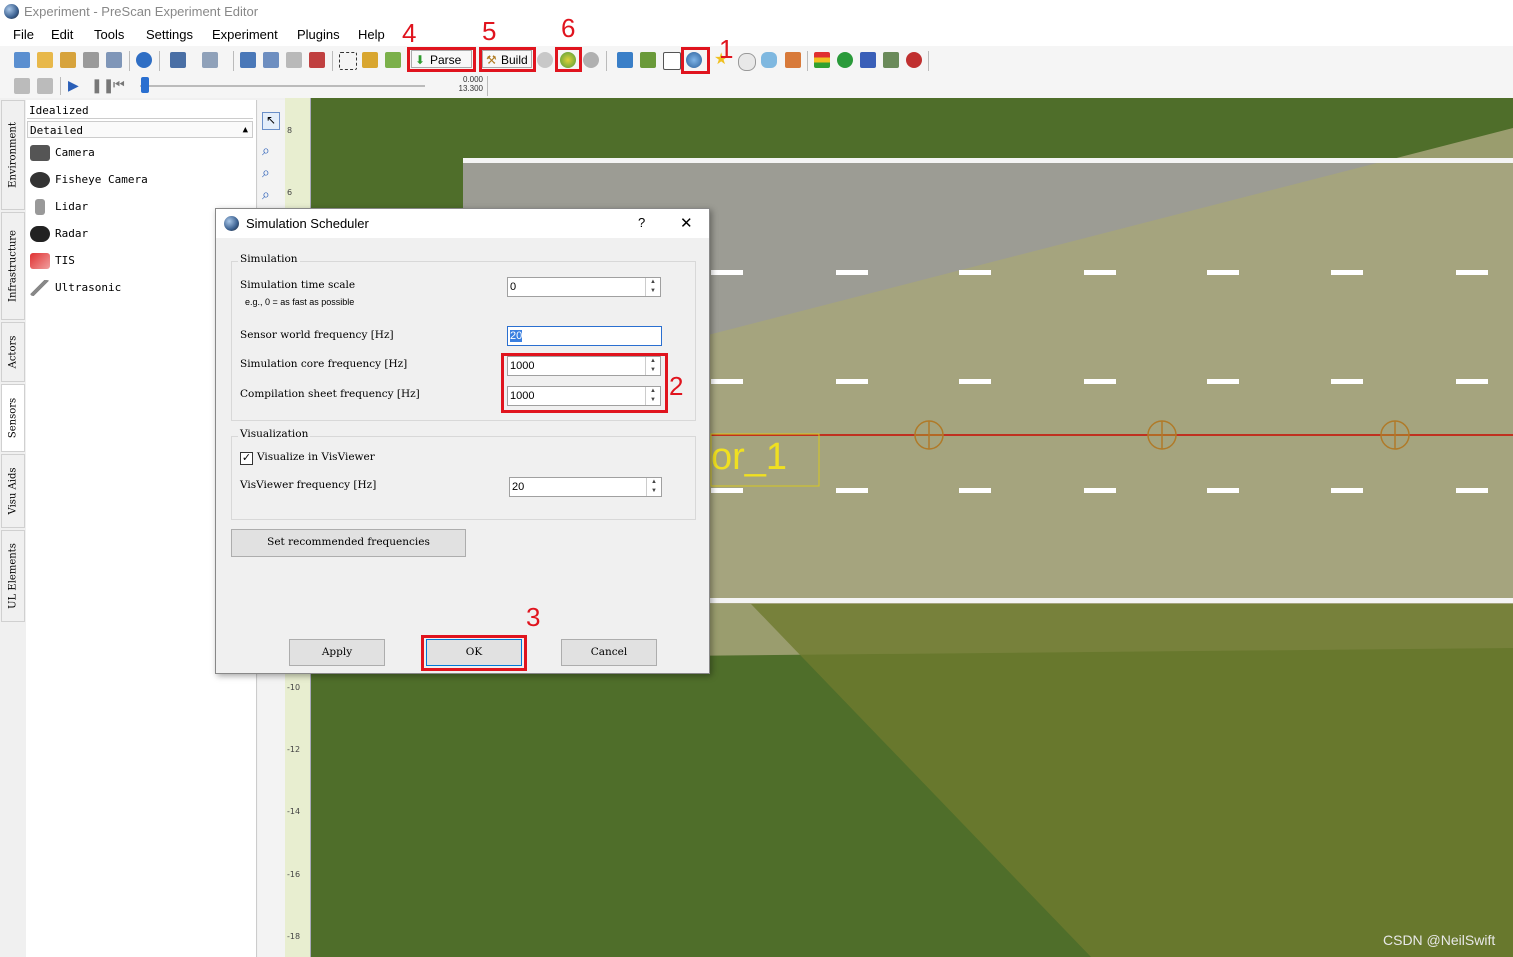 The width and height of the screenshot is (1513, 957). Describe the element at coordinates (470, 88) in the screenshot. I see `time-readout-bottom: 13.300` at that location.